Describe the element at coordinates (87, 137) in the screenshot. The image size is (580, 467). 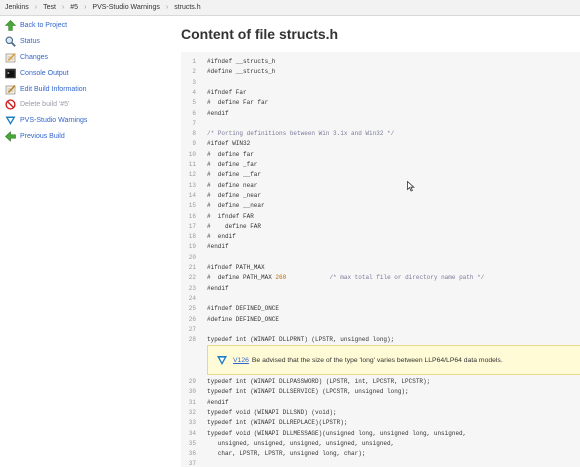
I see `sidebar-item: Previous Build` at that location.